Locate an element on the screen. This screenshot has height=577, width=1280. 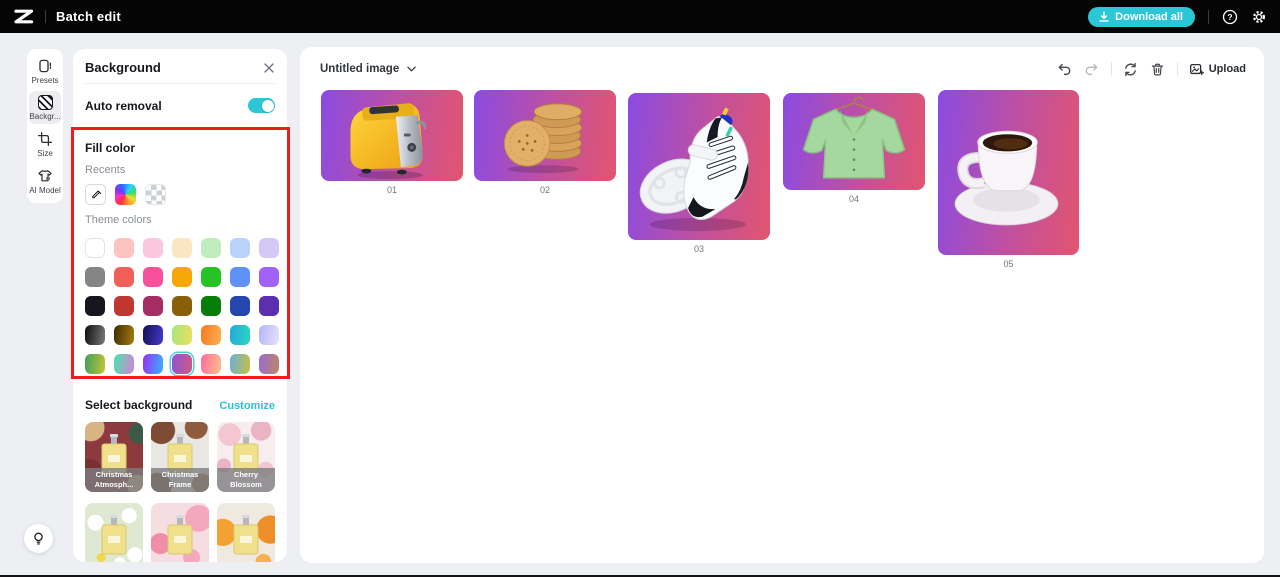
theme-color-r1-c7 is located at coordinates (269, 248).